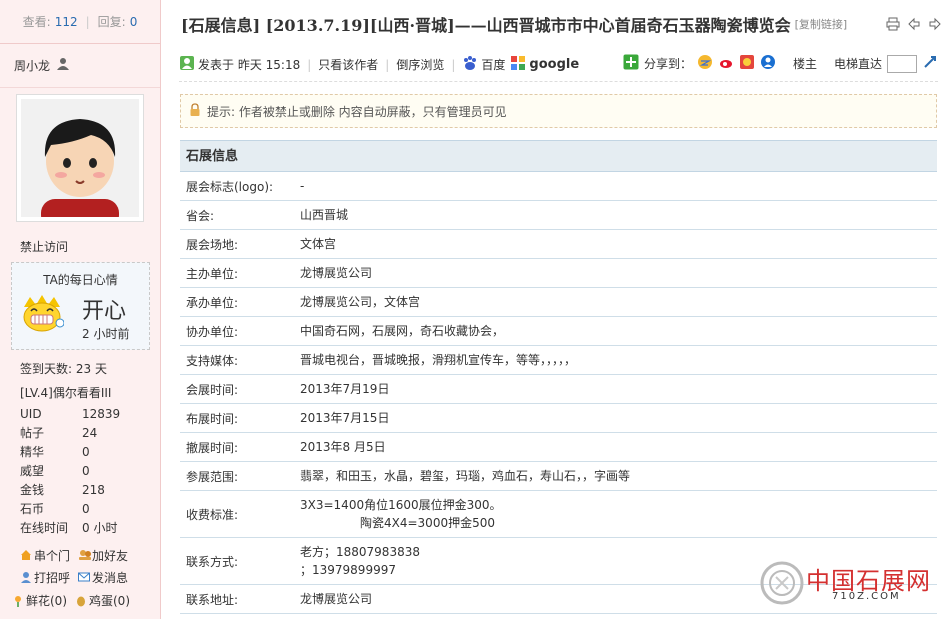 The width and height of the screenshot is (948, 619). I want to click on field-label: 联系地址:, so click(212, 599).